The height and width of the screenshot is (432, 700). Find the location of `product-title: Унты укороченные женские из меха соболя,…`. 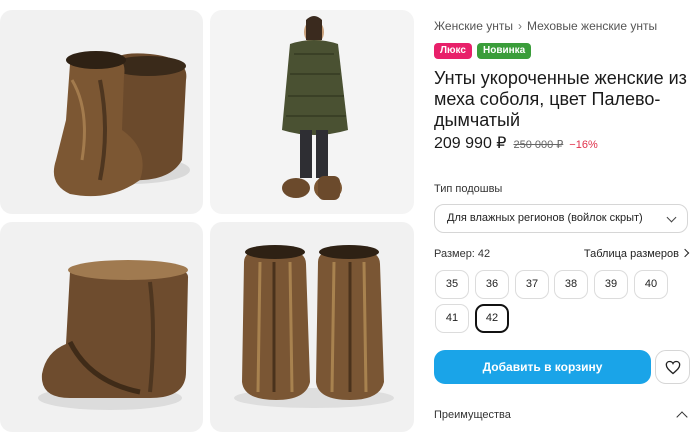

product-title: Унты укороченные женские из меха соболя,… is located at coordinates (560, 99).